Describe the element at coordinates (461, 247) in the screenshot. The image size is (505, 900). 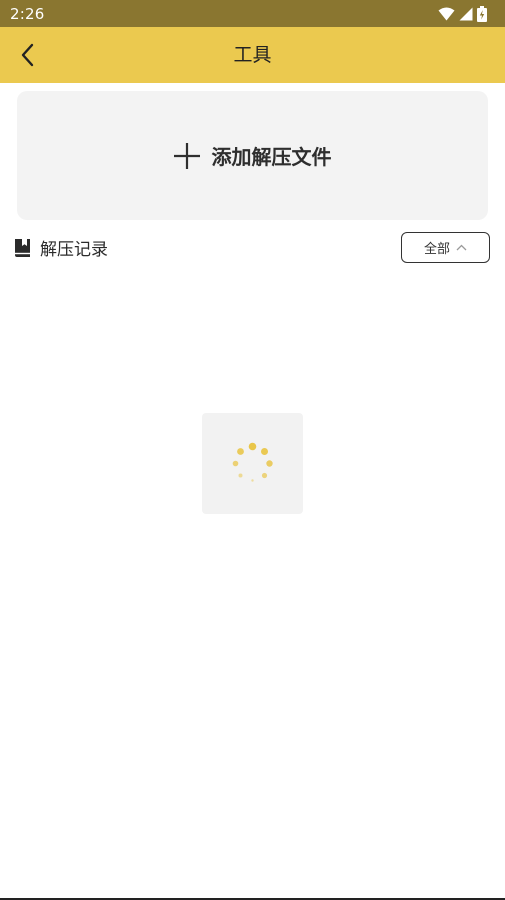
I see `chevron-up-icon` at that location.